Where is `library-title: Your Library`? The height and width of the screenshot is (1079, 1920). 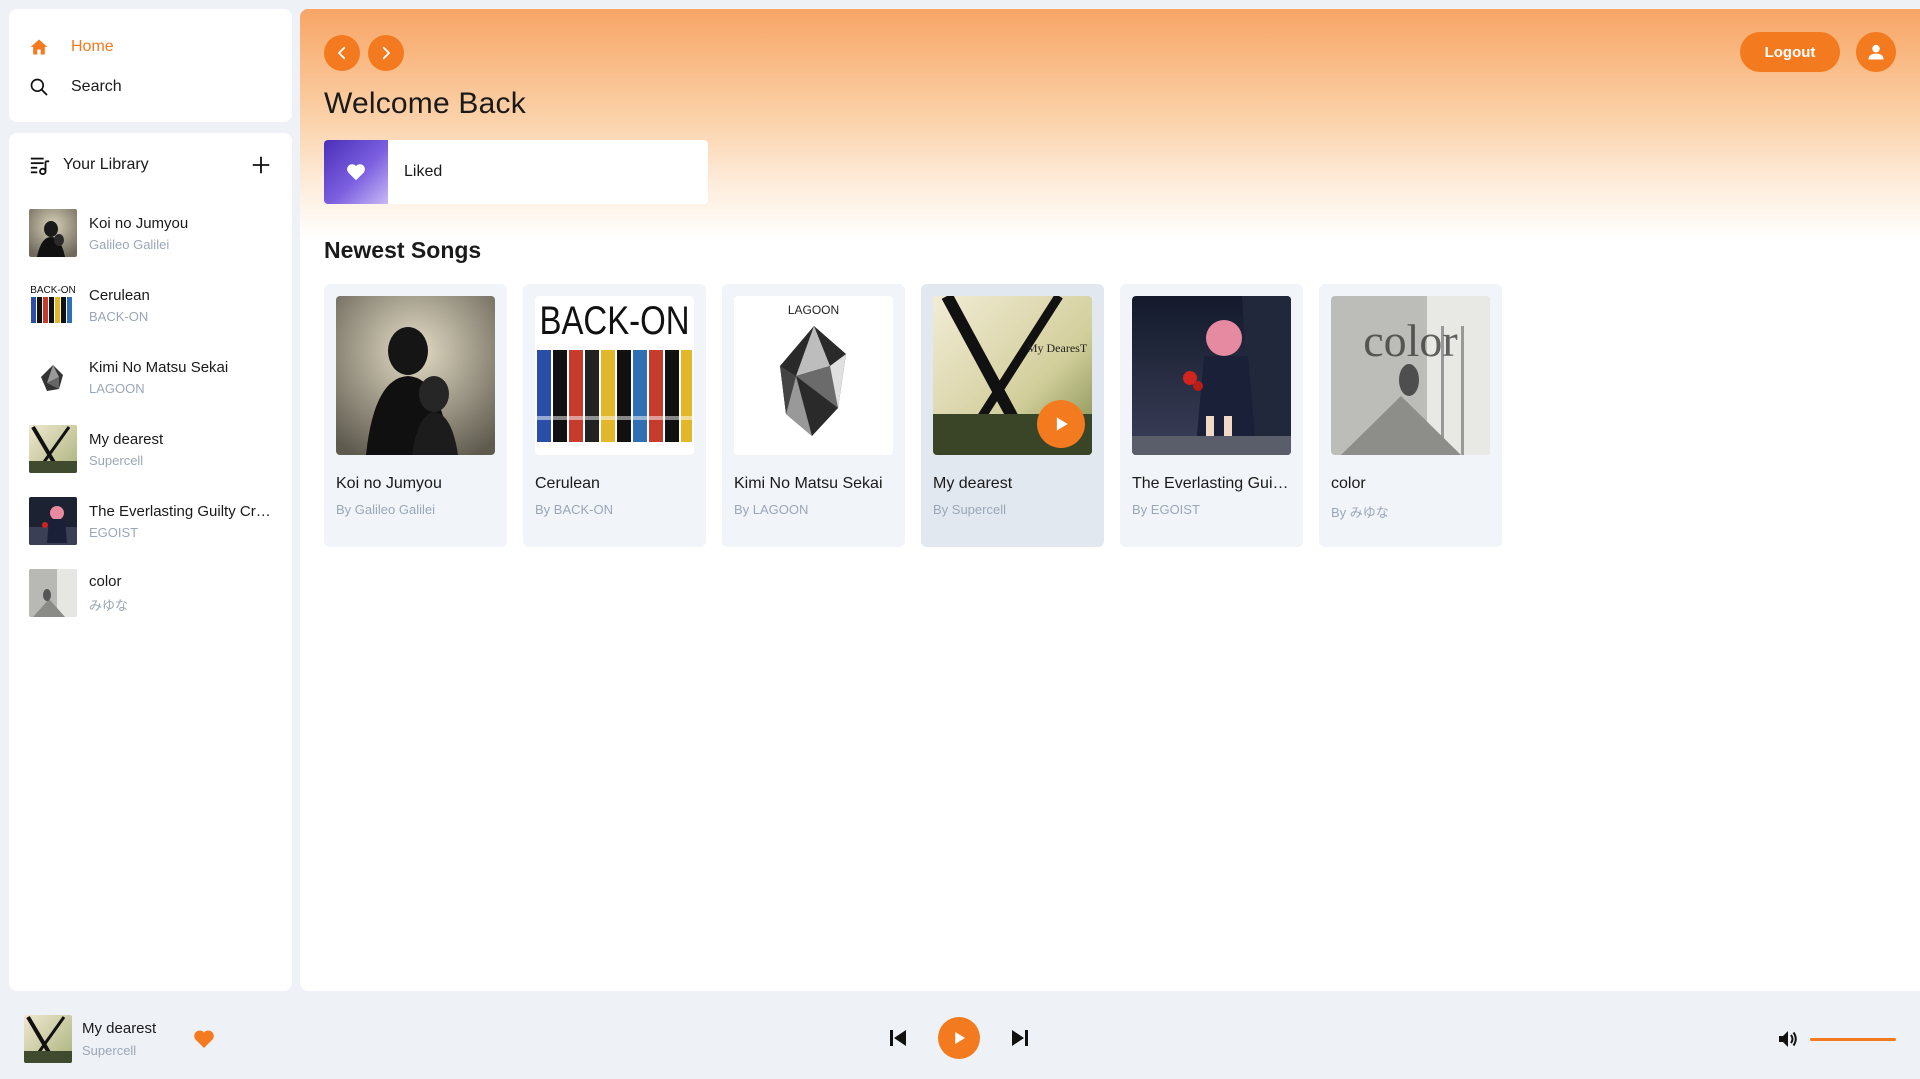 library-title: Your Library is located at coordinates (106, 164).